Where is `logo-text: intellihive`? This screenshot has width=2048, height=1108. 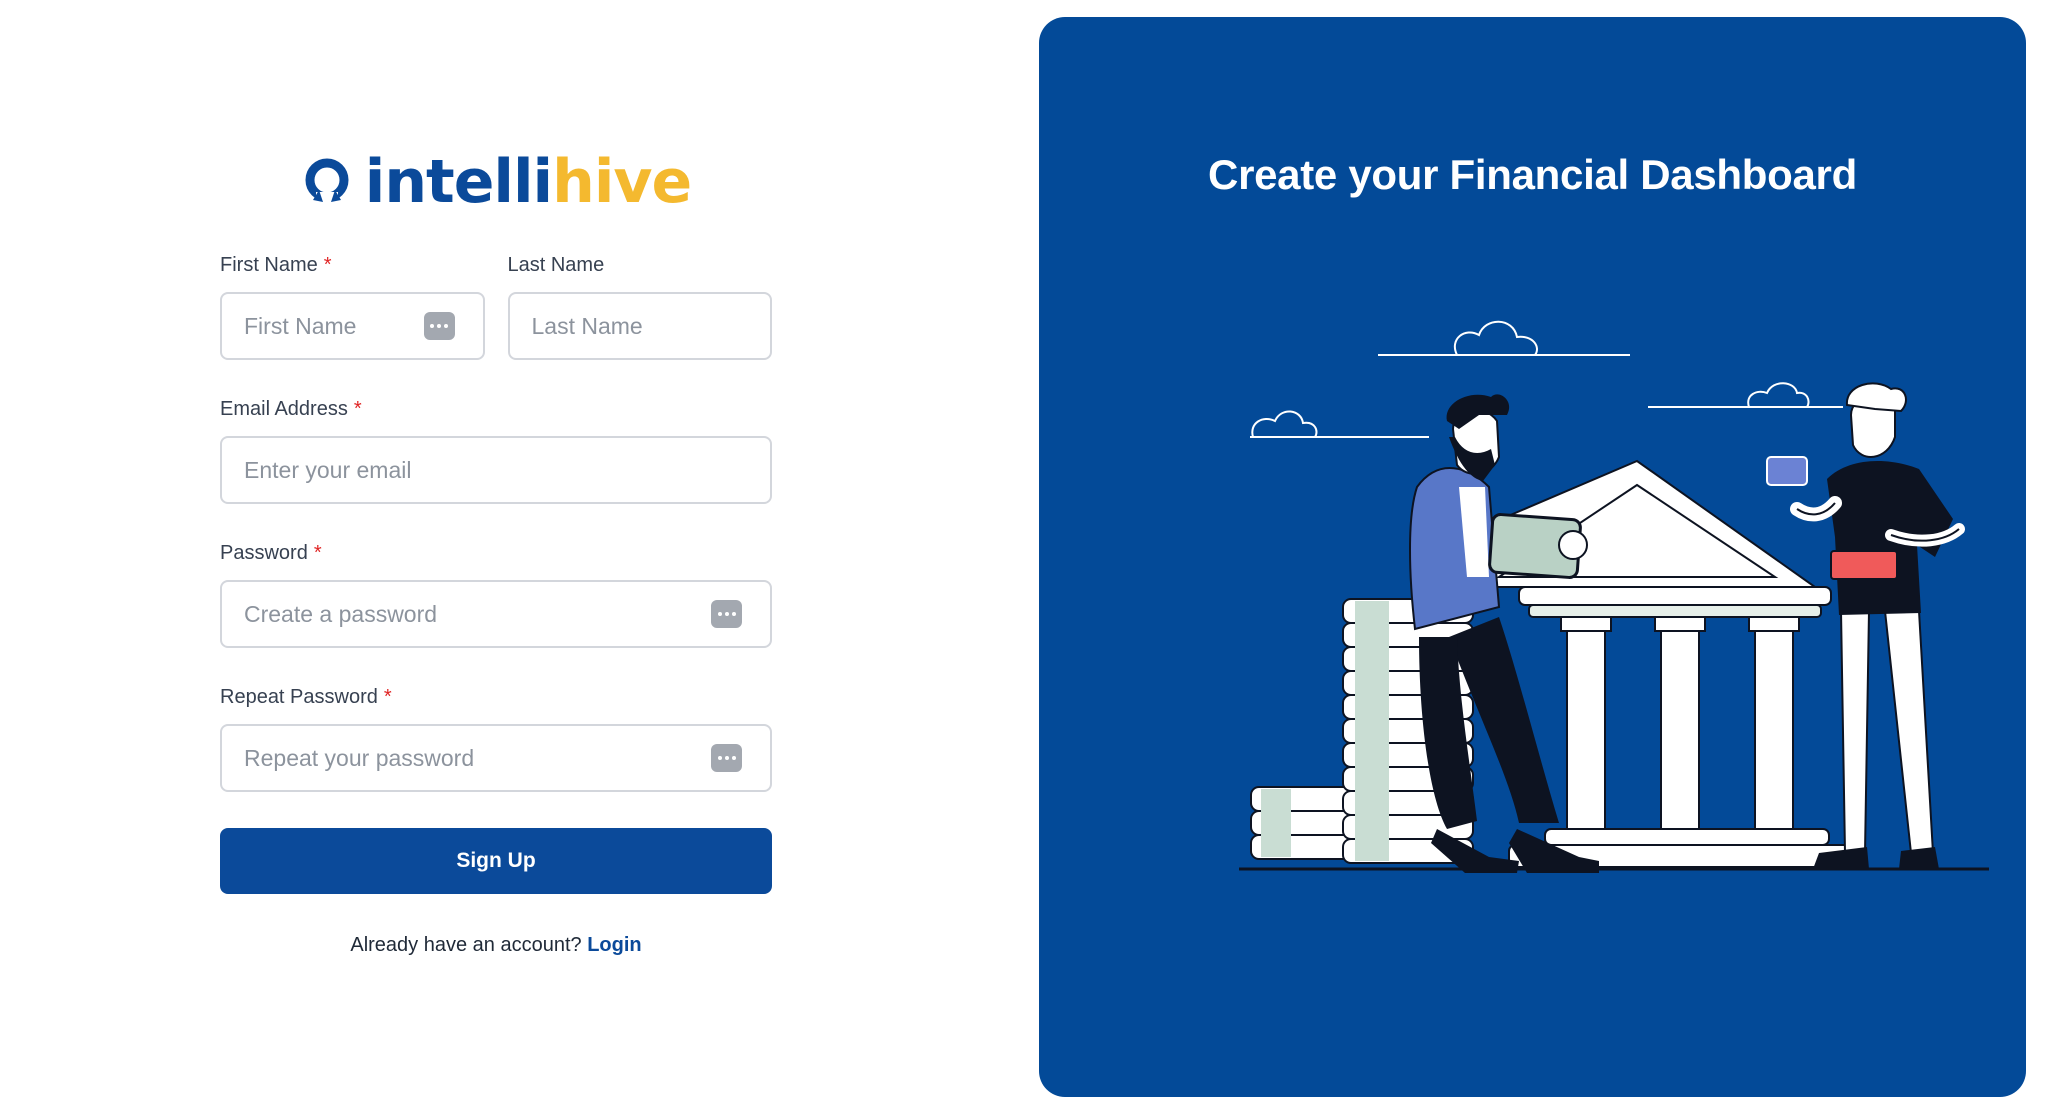
logo-text: intellihive is located at coordinates (528, 182).